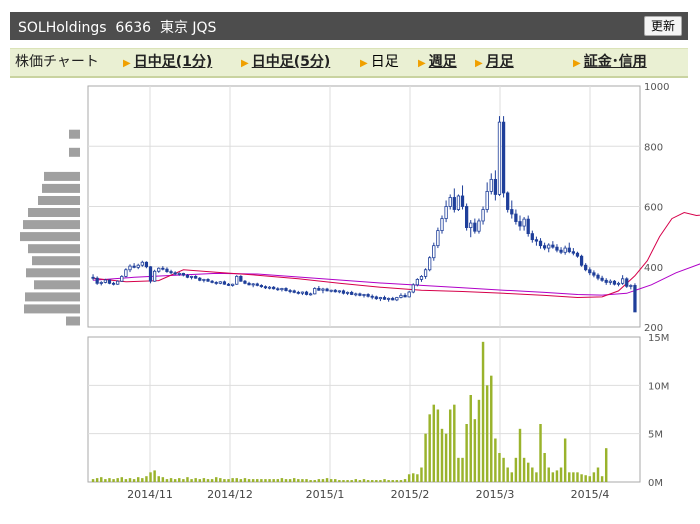 Image resolution: width=700 pixels, height=524 pixels. I want to click on volume-tick-label: 5M, so click(655, 435).